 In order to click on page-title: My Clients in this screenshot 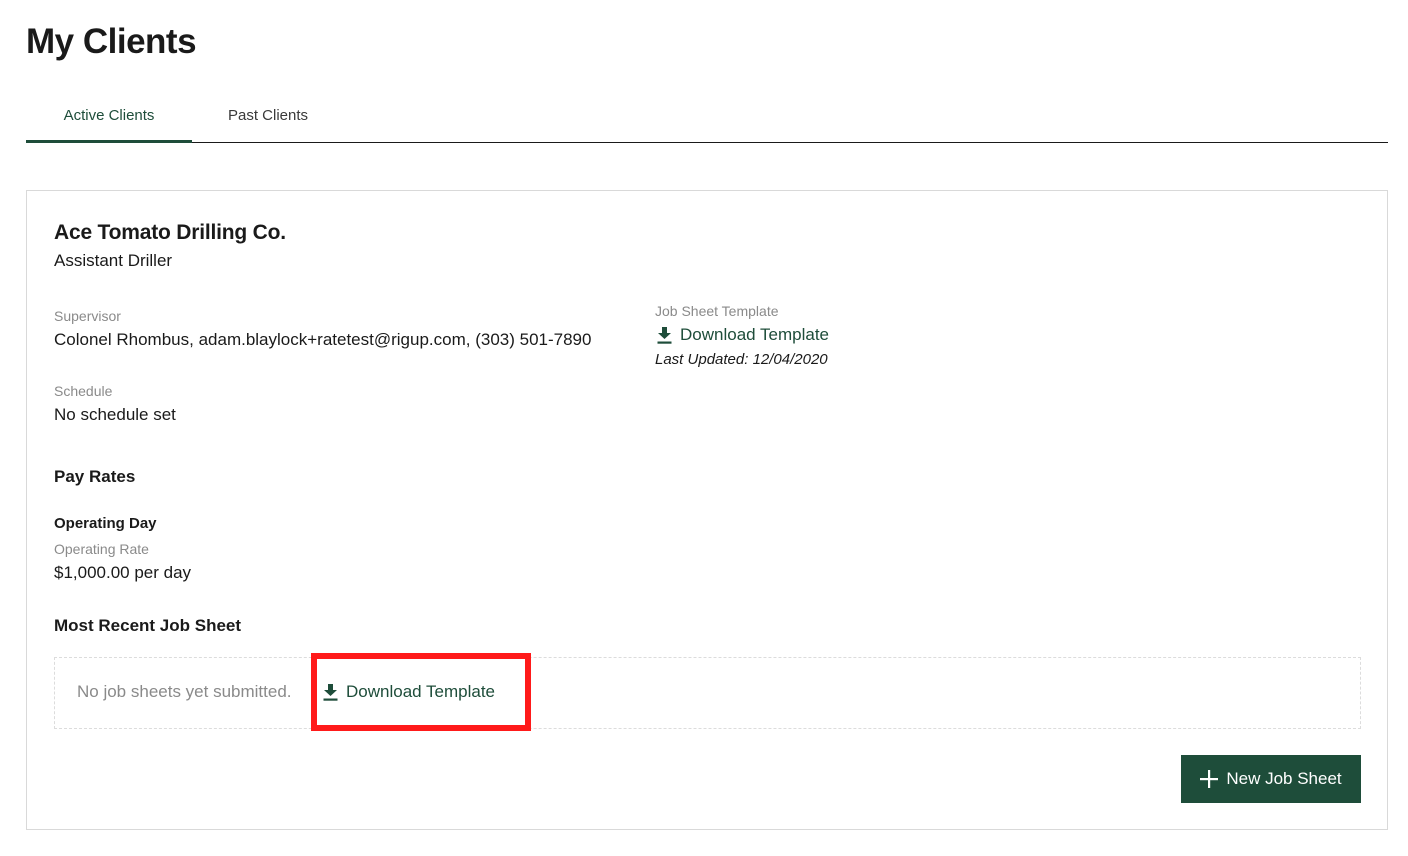, I will do `click(111, 41)`.